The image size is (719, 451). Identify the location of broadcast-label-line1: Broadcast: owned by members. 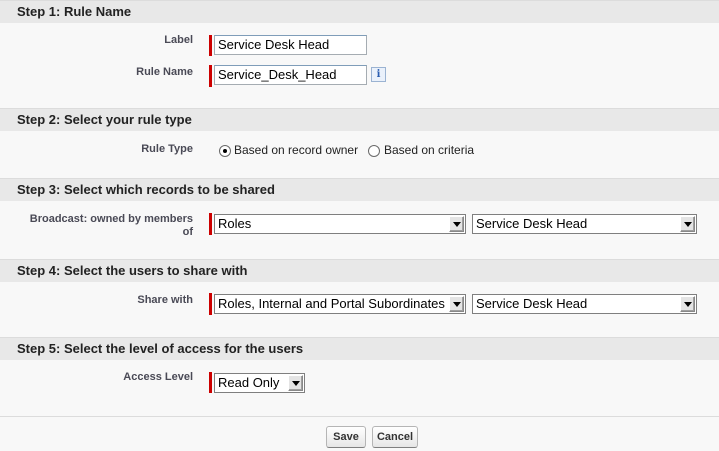
(111, 219).